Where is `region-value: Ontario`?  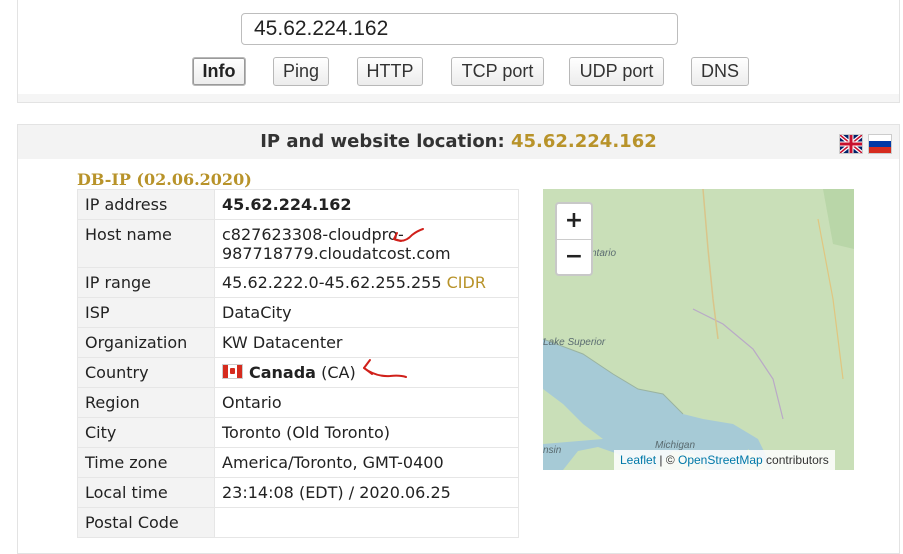 region-value: Ontario is located at coordinates (366, 402).